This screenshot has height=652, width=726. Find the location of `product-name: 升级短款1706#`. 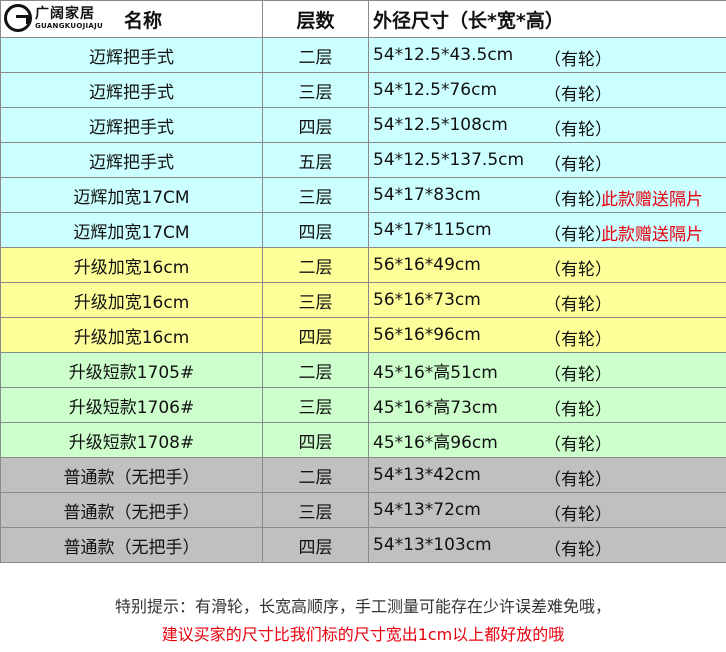

product-name: 升级短款1706# is located at coordinates (131, 407).